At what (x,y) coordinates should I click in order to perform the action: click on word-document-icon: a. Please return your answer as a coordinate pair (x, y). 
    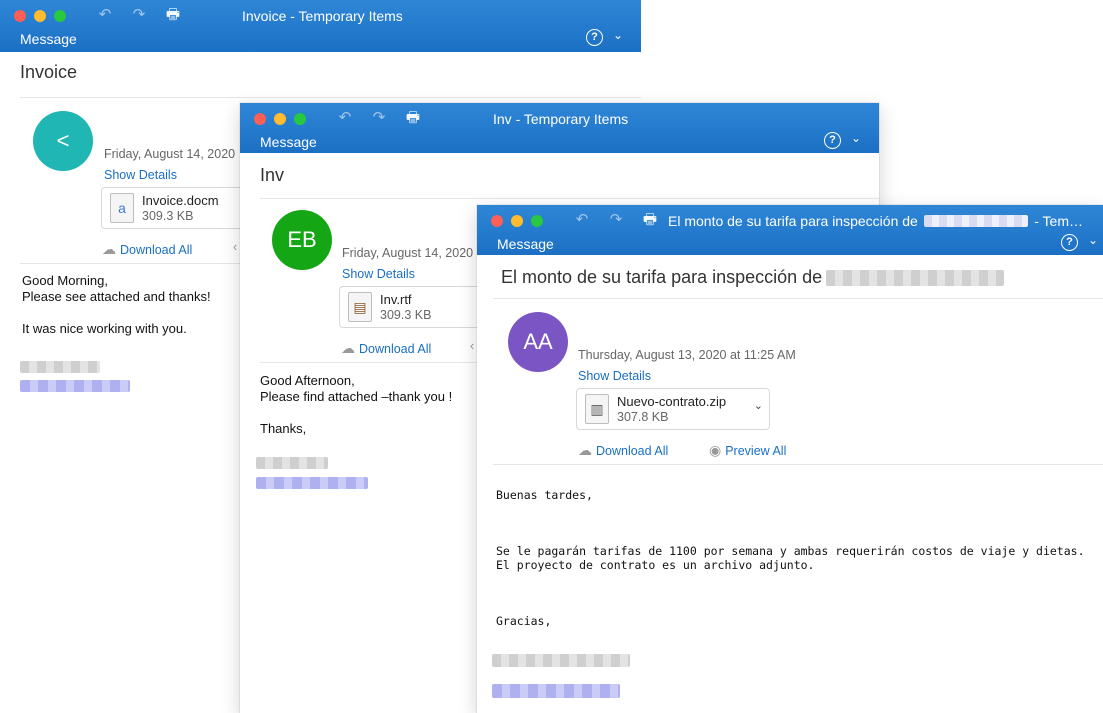
    Looking at the image, I should click on (122, 208).